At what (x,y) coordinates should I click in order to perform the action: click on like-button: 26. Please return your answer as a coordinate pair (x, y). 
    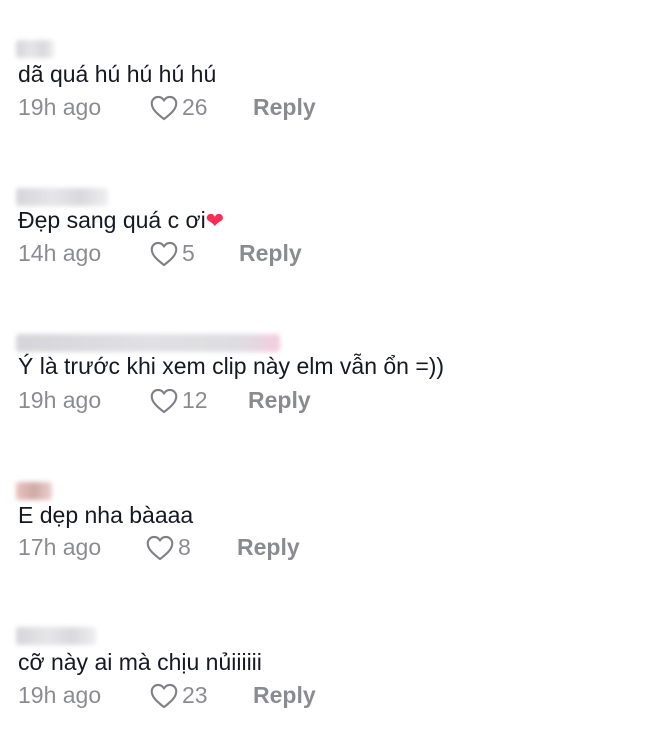
    Looking at the image, I should click on (179, 107).